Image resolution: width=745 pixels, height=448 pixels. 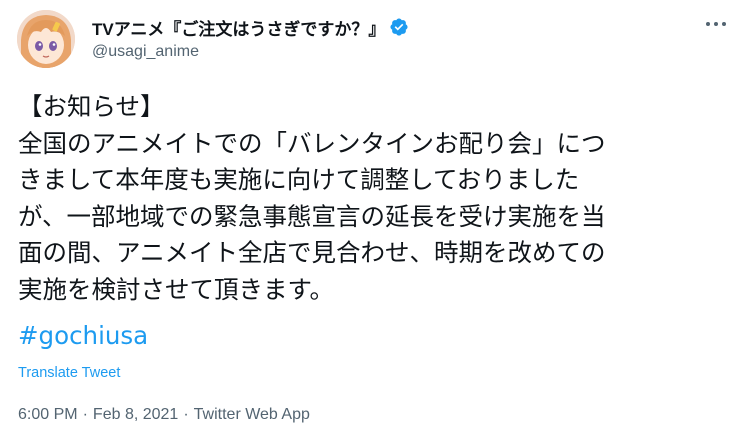 I want to click on tweet-date: Feb 8, 2021, so click(x=135, y=414).